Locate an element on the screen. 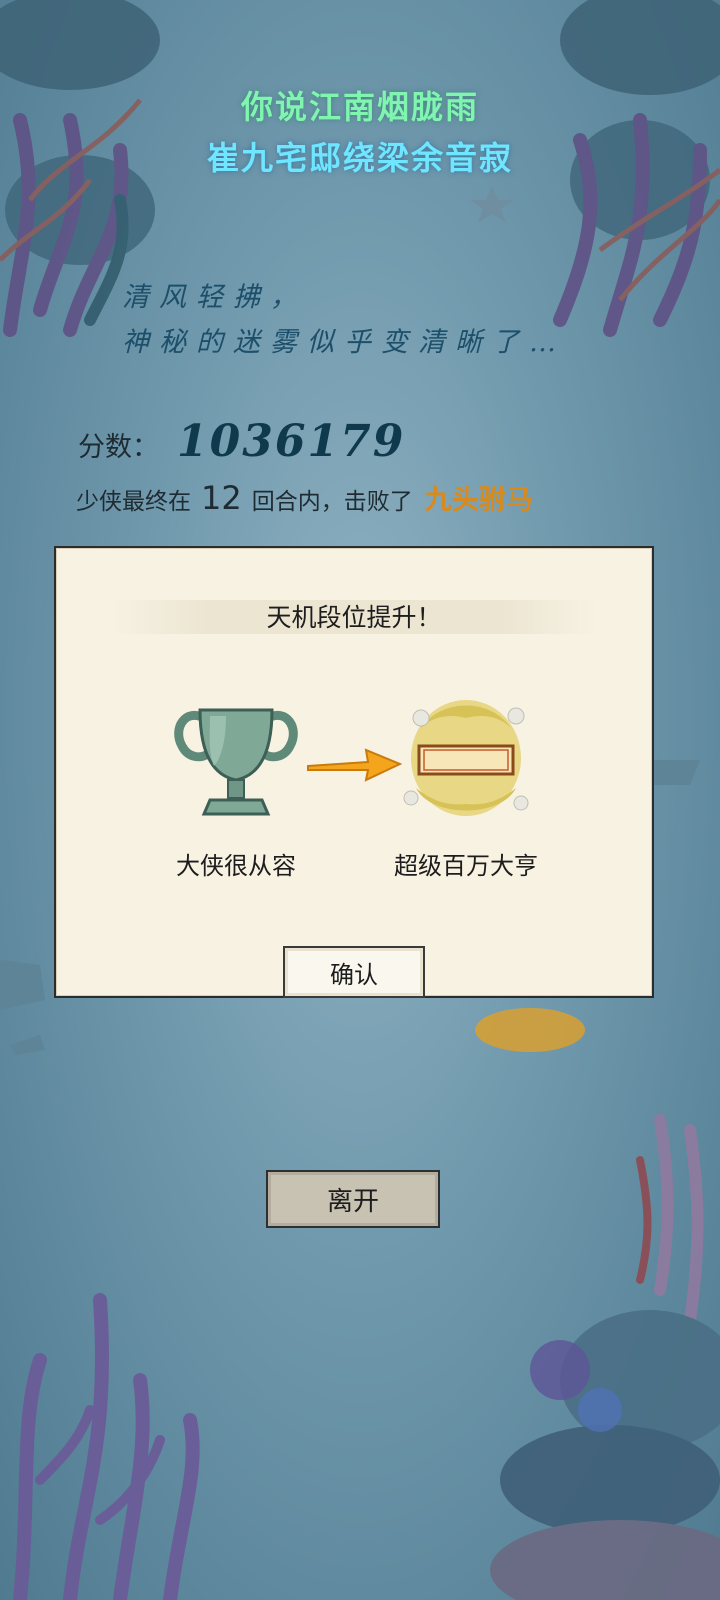 This screenshot has height=1600, width=720. result-prefix: 少侠最终在 is located at coordinates (133, 502).